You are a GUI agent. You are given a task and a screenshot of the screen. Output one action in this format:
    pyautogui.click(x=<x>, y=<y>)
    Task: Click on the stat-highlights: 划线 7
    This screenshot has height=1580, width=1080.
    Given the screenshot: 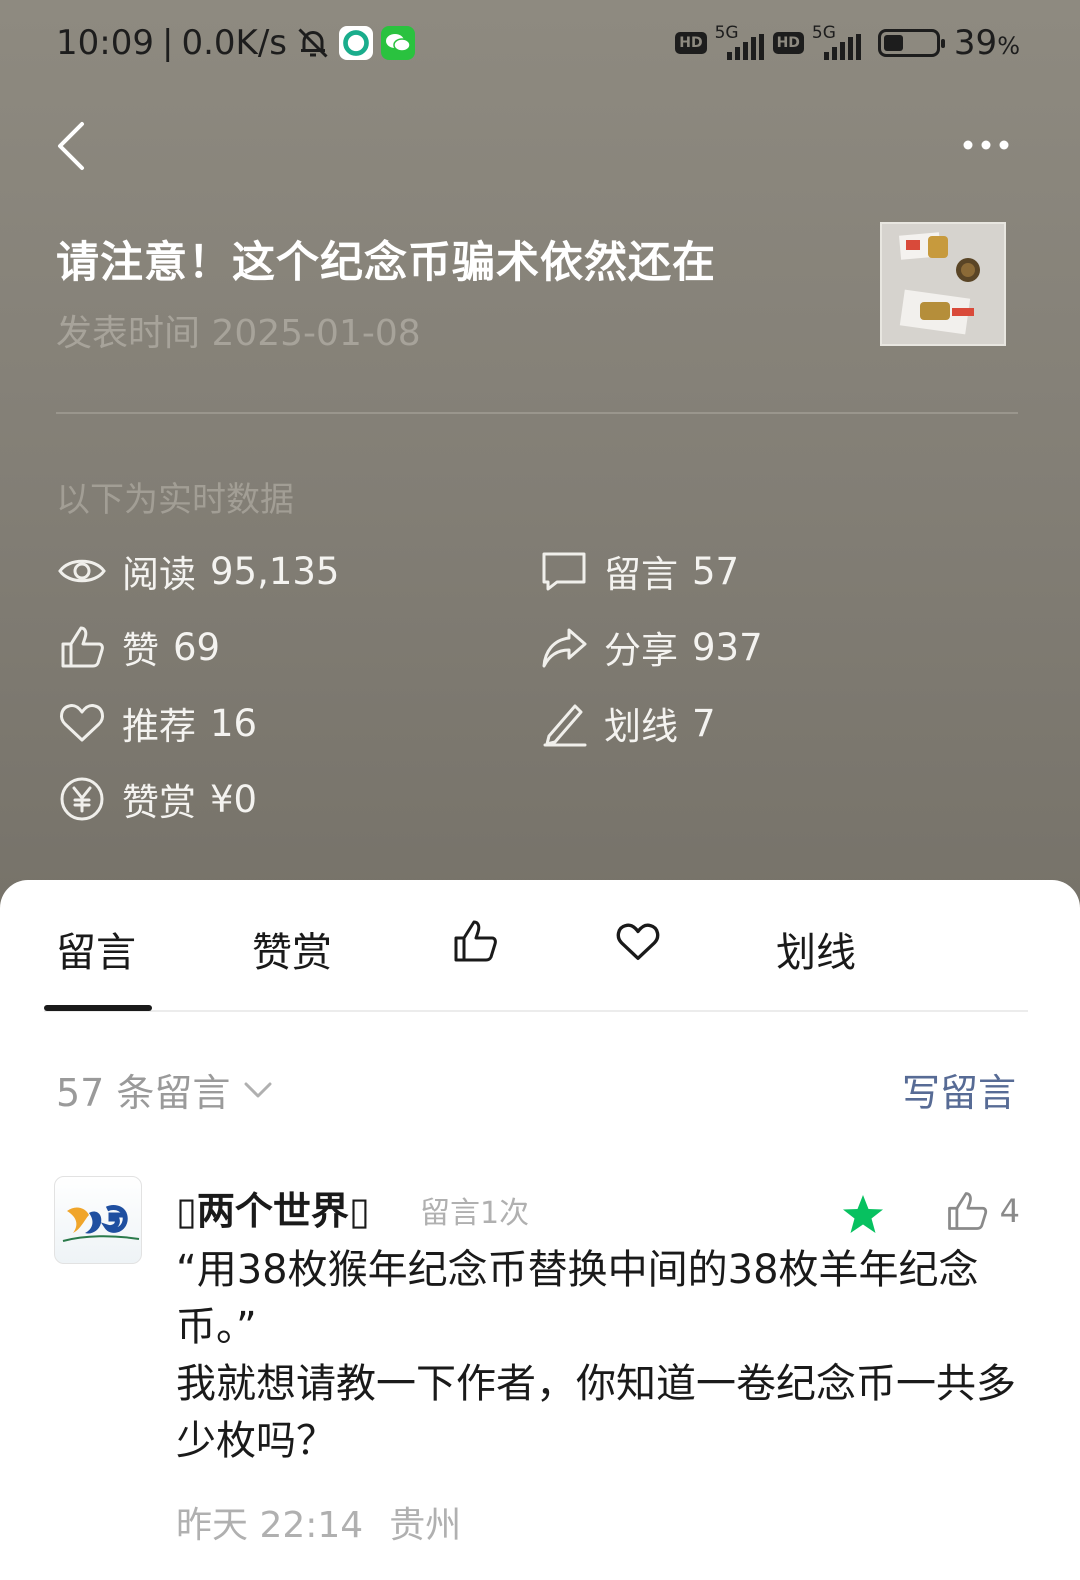 What is the action you would take?
    pyautogui.click(x=627, y=723)
    